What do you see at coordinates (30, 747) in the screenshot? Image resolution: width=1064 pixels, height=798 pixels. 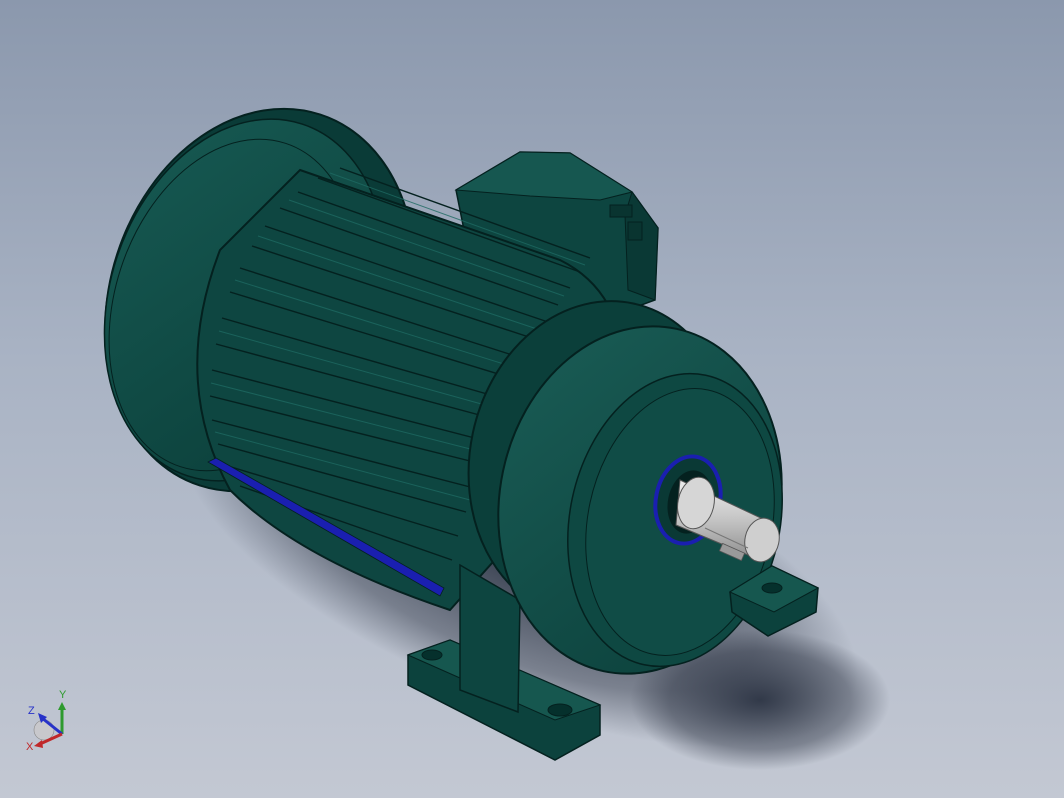 I see `x-axis-label: X` at bounding box center [30, 747].